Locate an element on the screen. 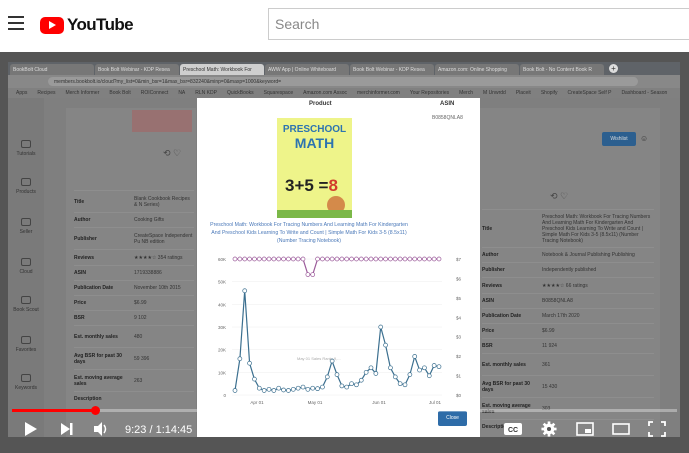 The height and width of the screenshot is (453, 689). progress-bar is located at coordinates (344, 410).